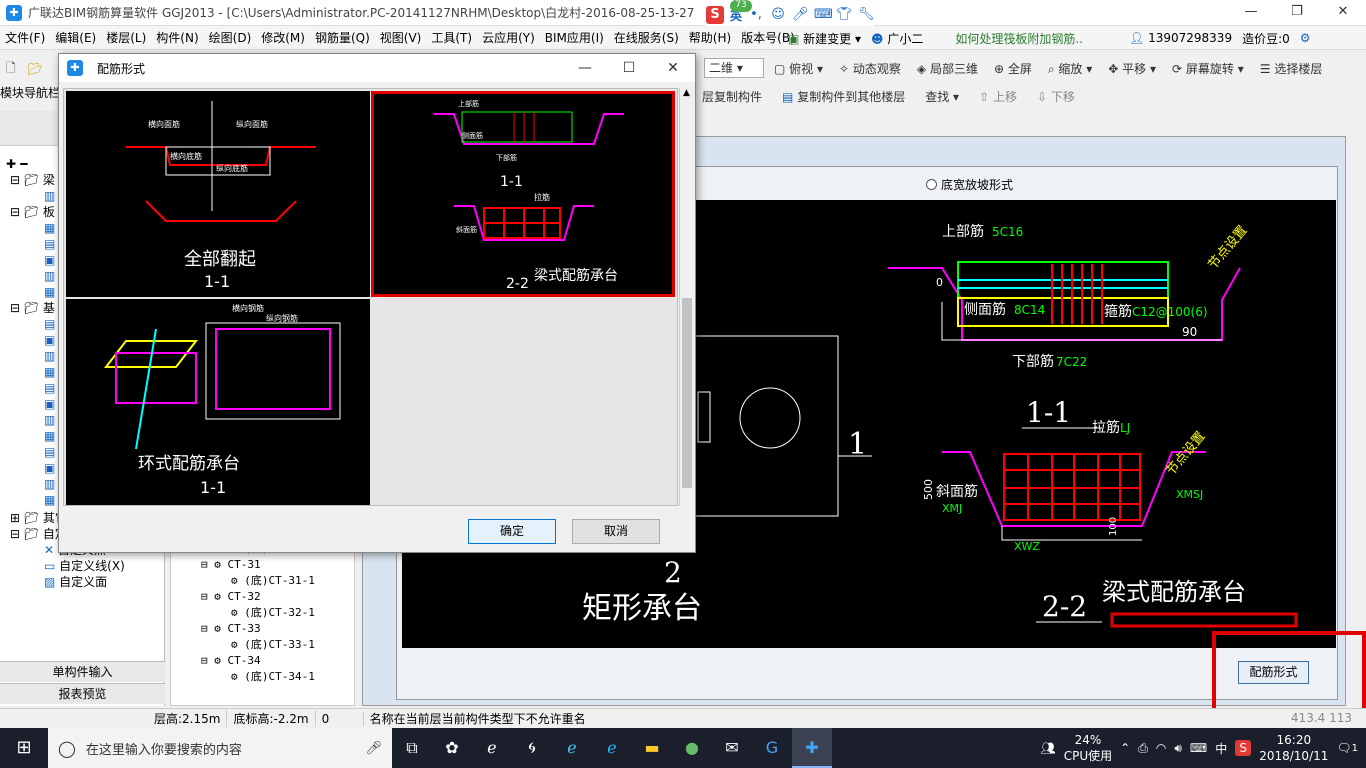  Describe the element at coordinates (870, 68) in the screenshot. I see `orbit-button: ✧ 动态观察` at that location.